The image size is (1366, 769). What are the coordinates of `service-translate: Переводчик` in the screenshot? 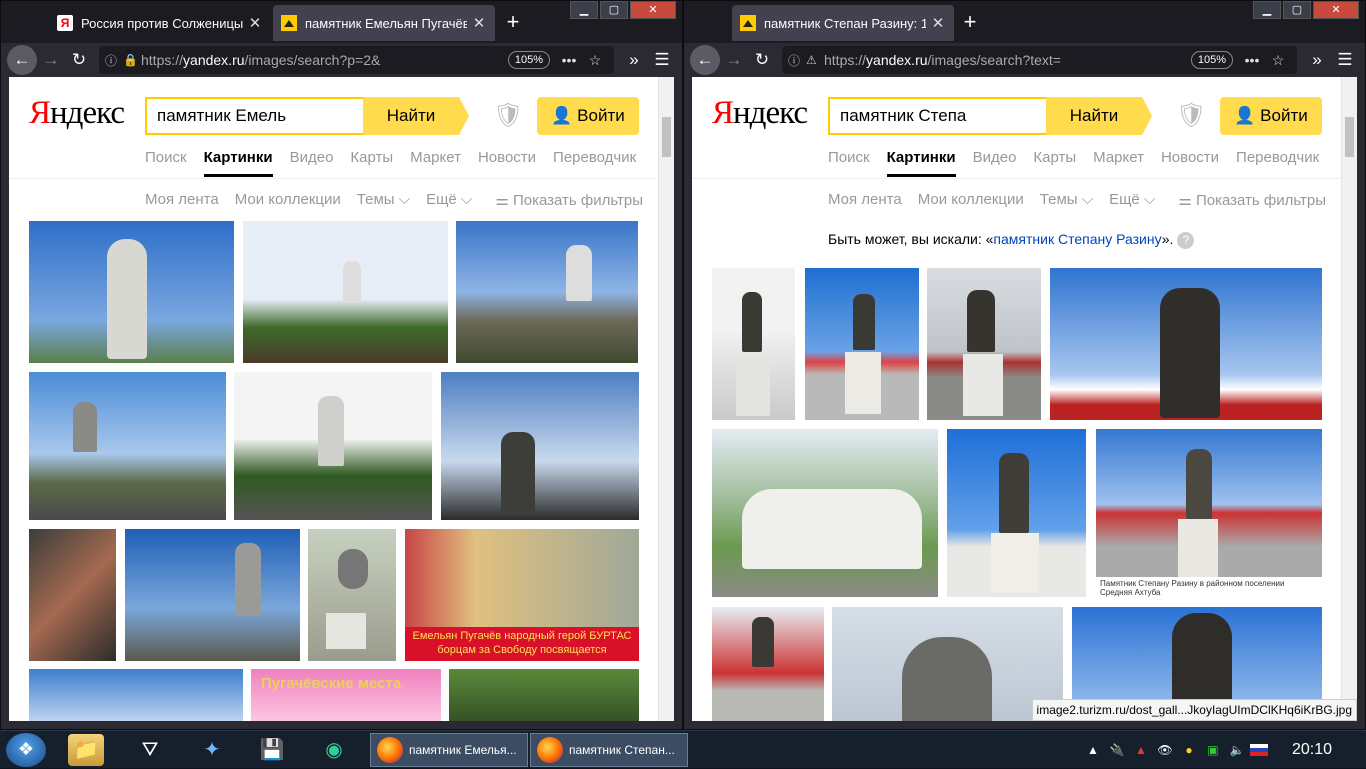 It's located at (594, 163).